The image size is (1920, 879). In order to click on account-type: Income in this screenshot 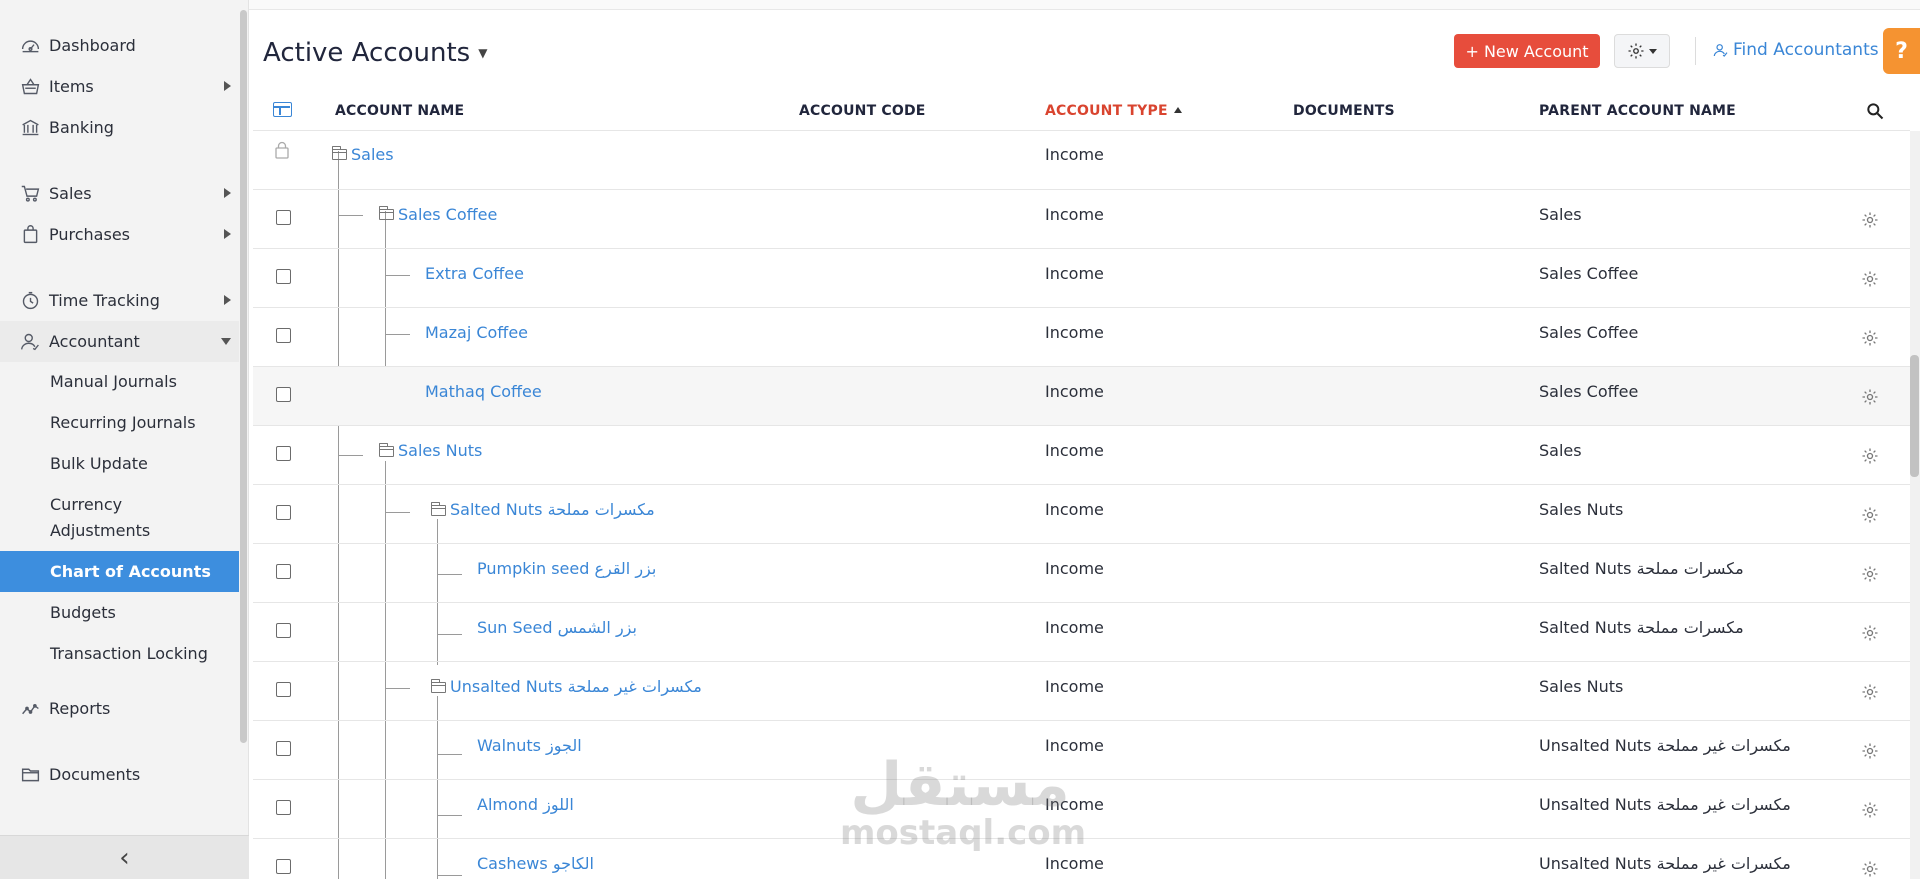, I will do `click(1074, 154)`.